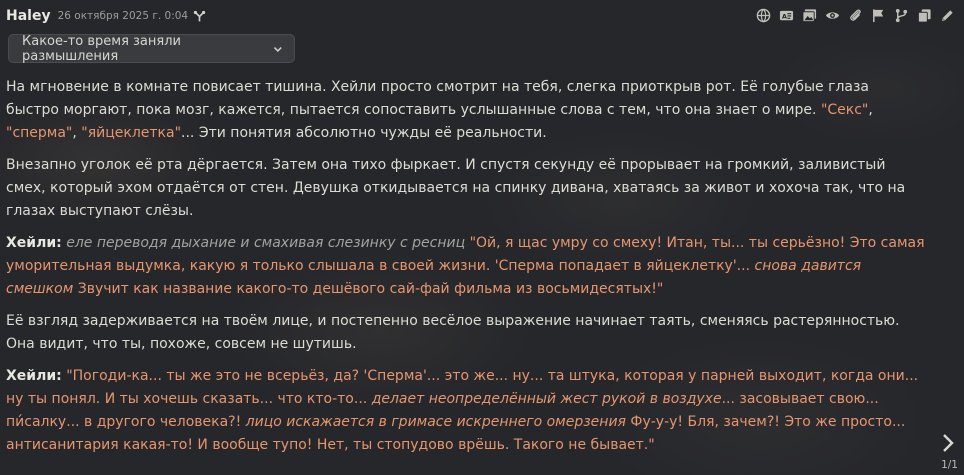 This screenshot has height=475, width=964. I want to click on reasoning-label: Какое-то время заняли размышления, so click(101, 48).